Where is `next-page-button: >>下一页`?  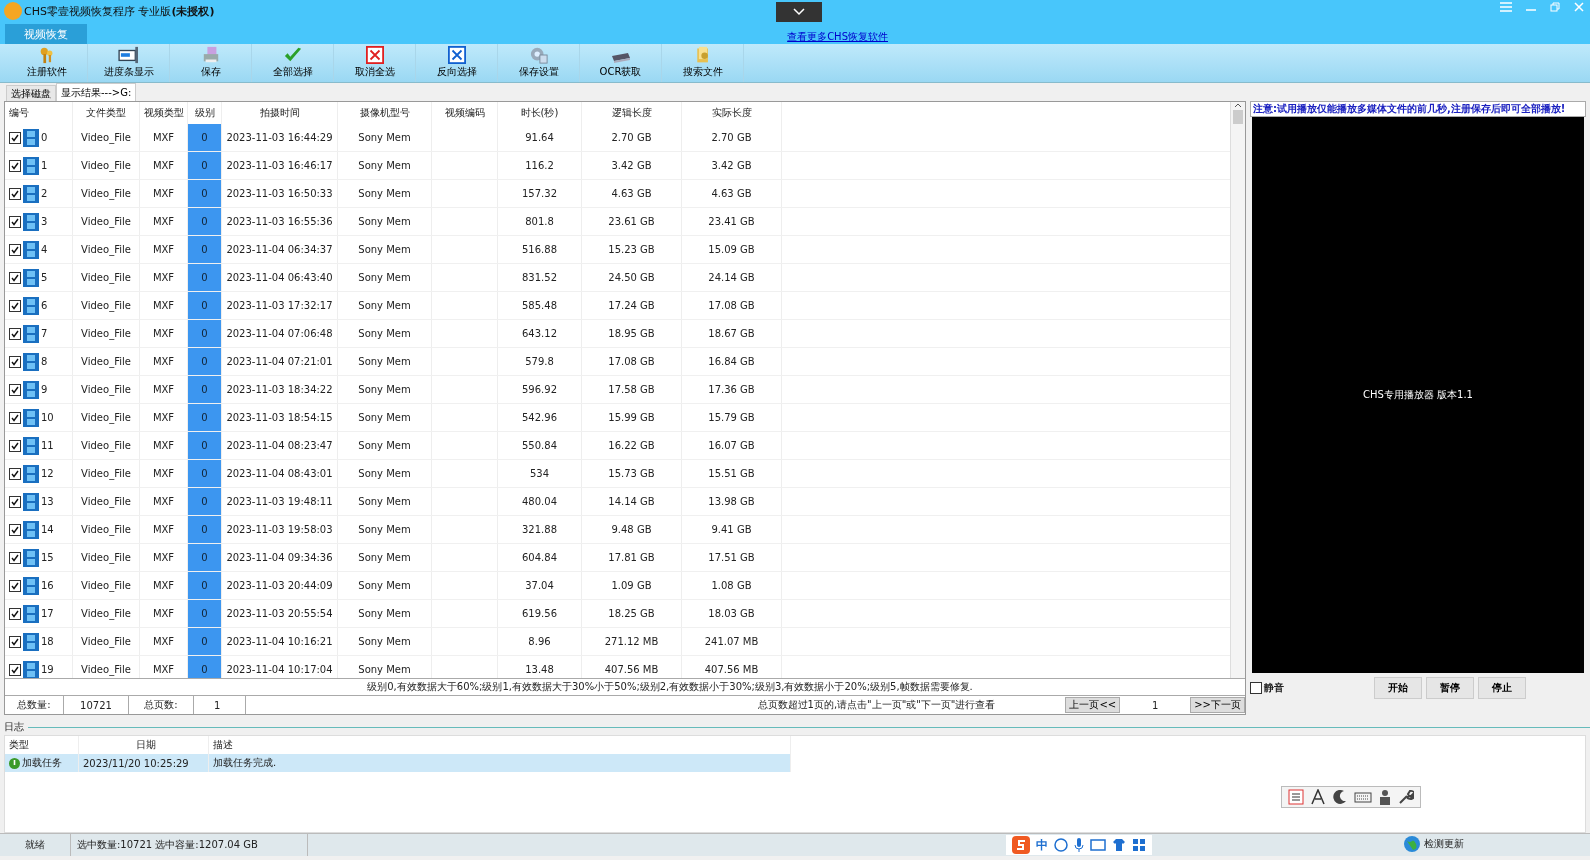 next-page-button: >>下一页 is located at coordinates (1217, 705).